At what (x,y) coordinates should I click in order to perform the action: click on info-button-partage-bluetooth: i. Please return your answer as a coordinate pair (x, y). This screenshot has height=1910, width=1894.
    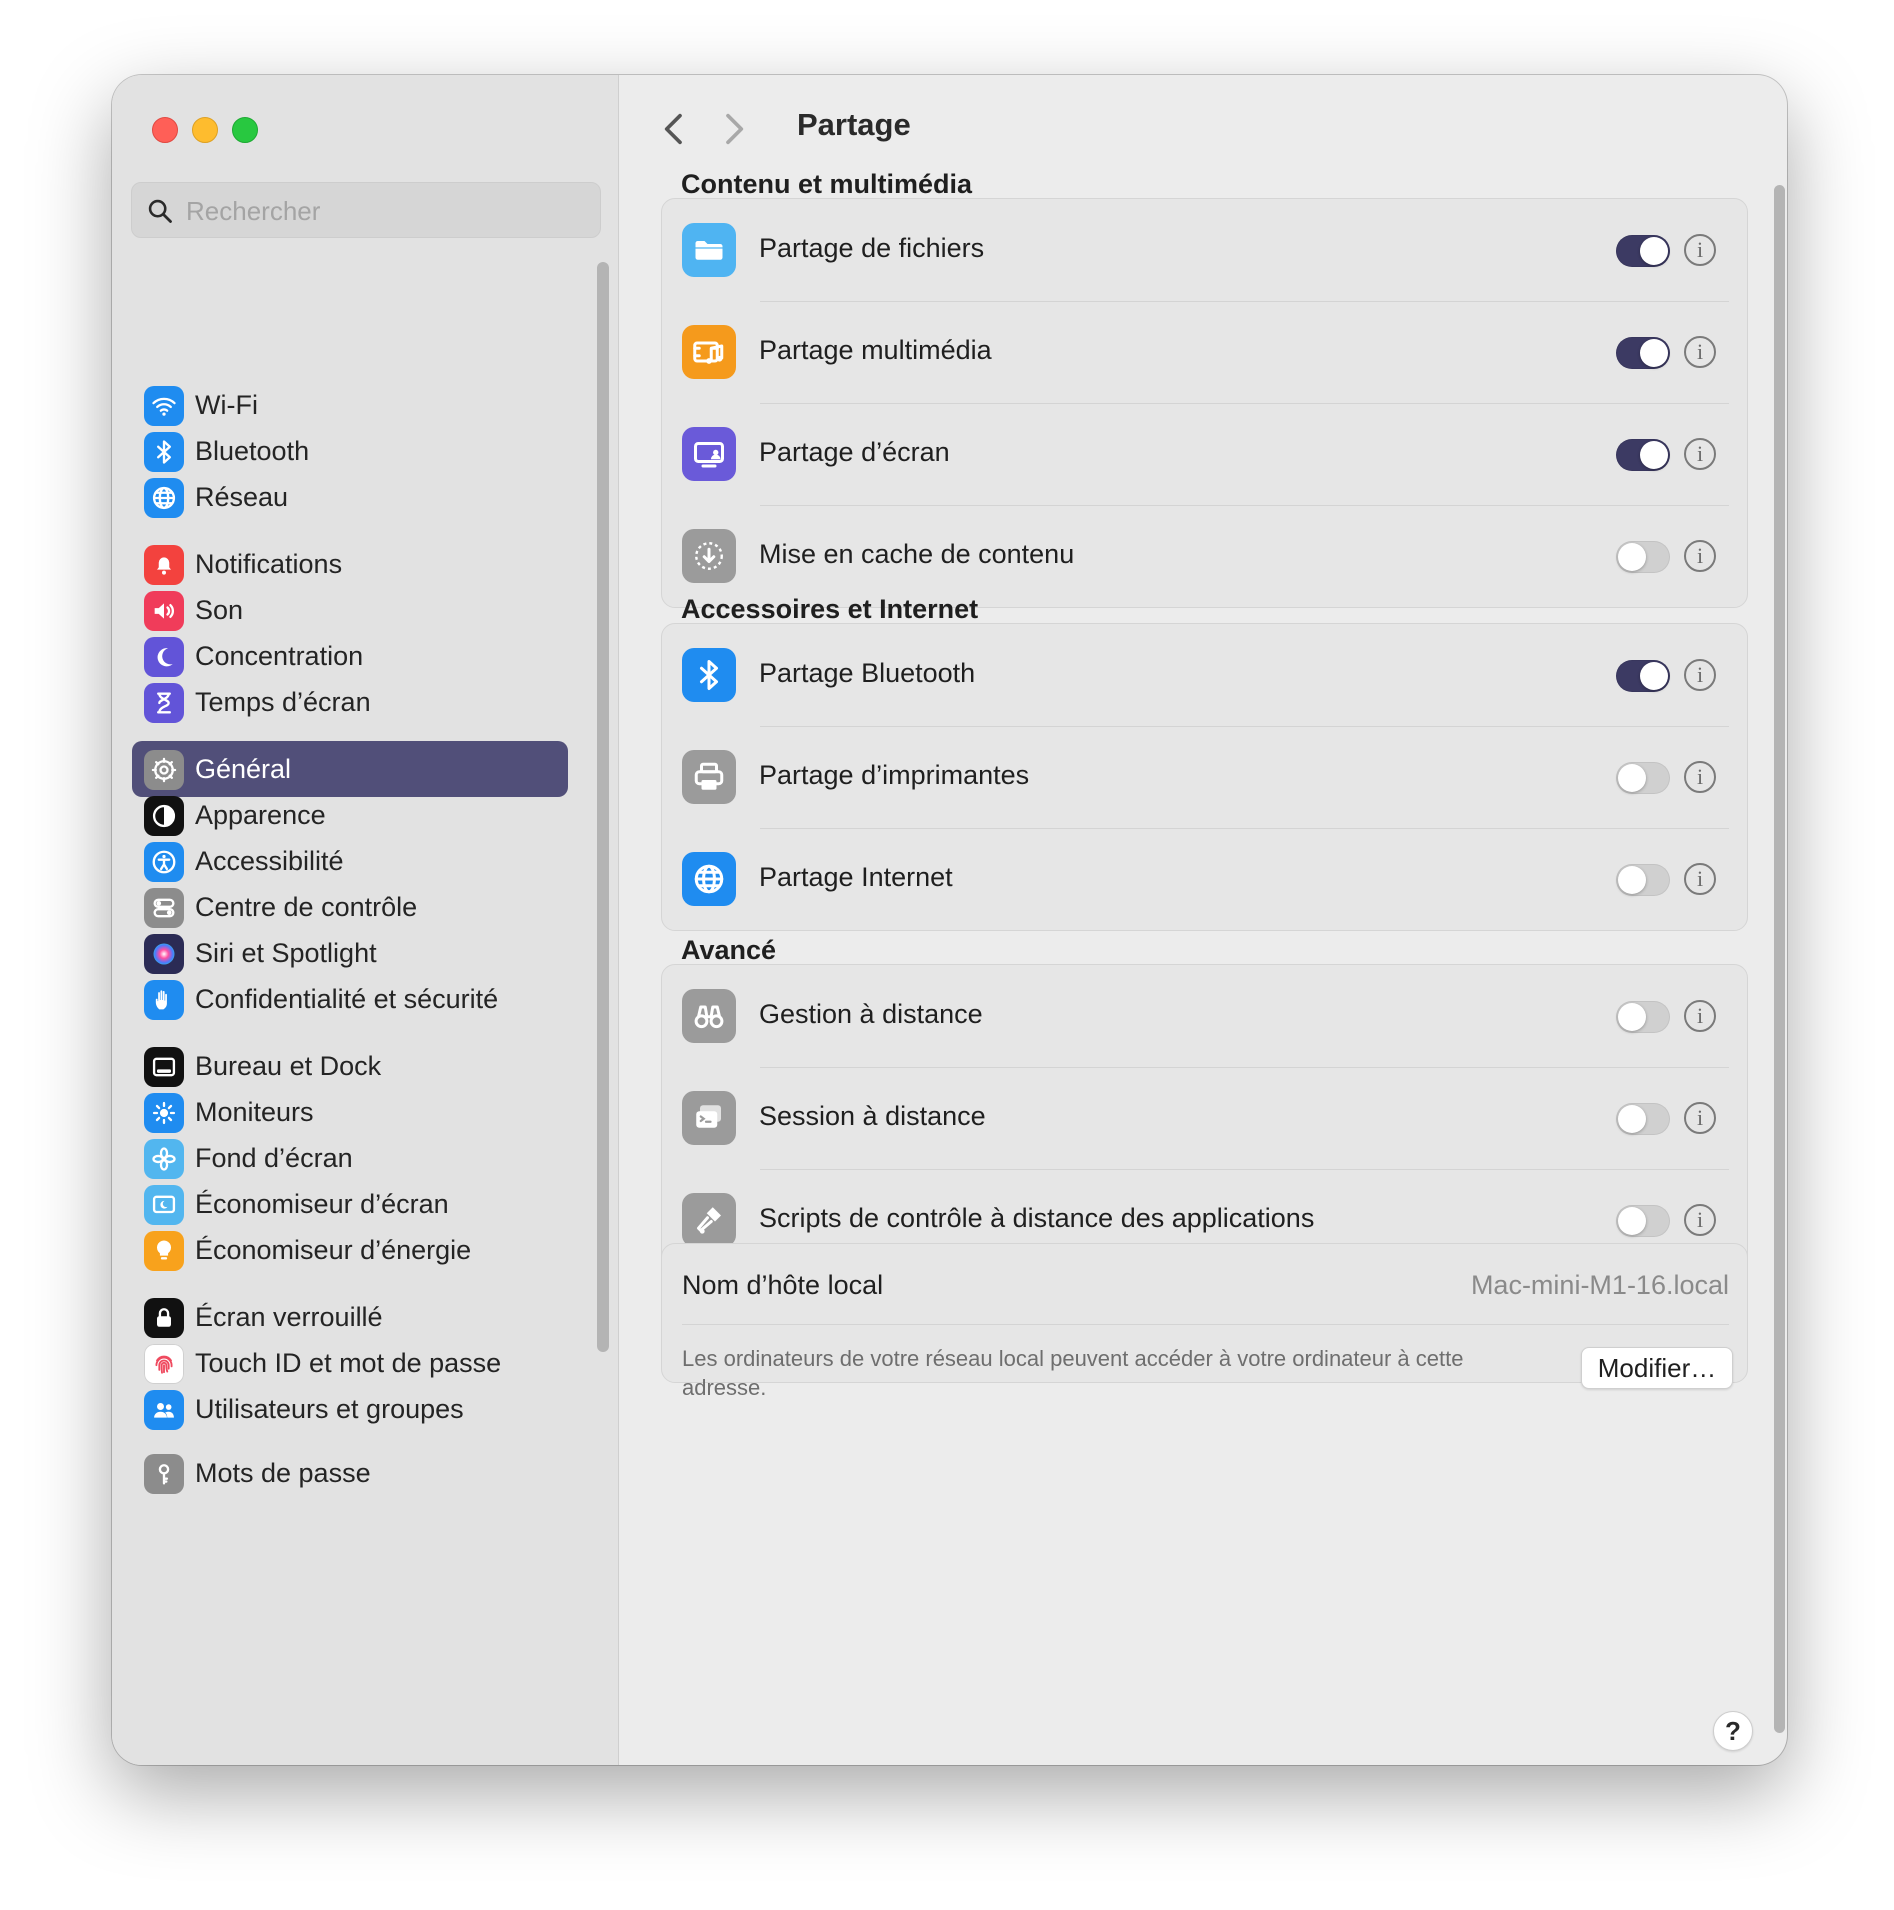
    Looking at the image, I should click on (1700, 675).